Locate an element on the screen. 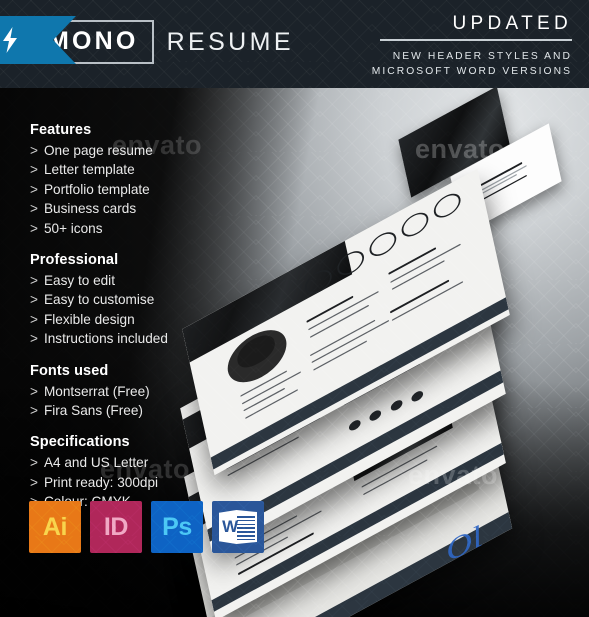 This screenshot has height=617, width=589. lightning-bolt-icon is located at coordinates (10, 40).